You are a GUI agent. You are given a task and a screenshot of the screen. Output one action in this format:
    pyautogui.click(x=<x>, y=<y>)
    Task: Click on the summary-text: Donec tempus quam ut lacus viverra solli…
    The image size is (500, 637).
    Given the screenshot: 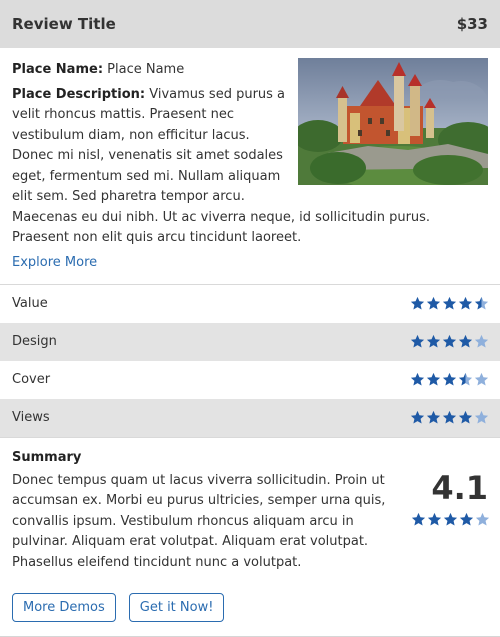 What is the action you would take?
    pyautogui.click(x=199, y=521)
    